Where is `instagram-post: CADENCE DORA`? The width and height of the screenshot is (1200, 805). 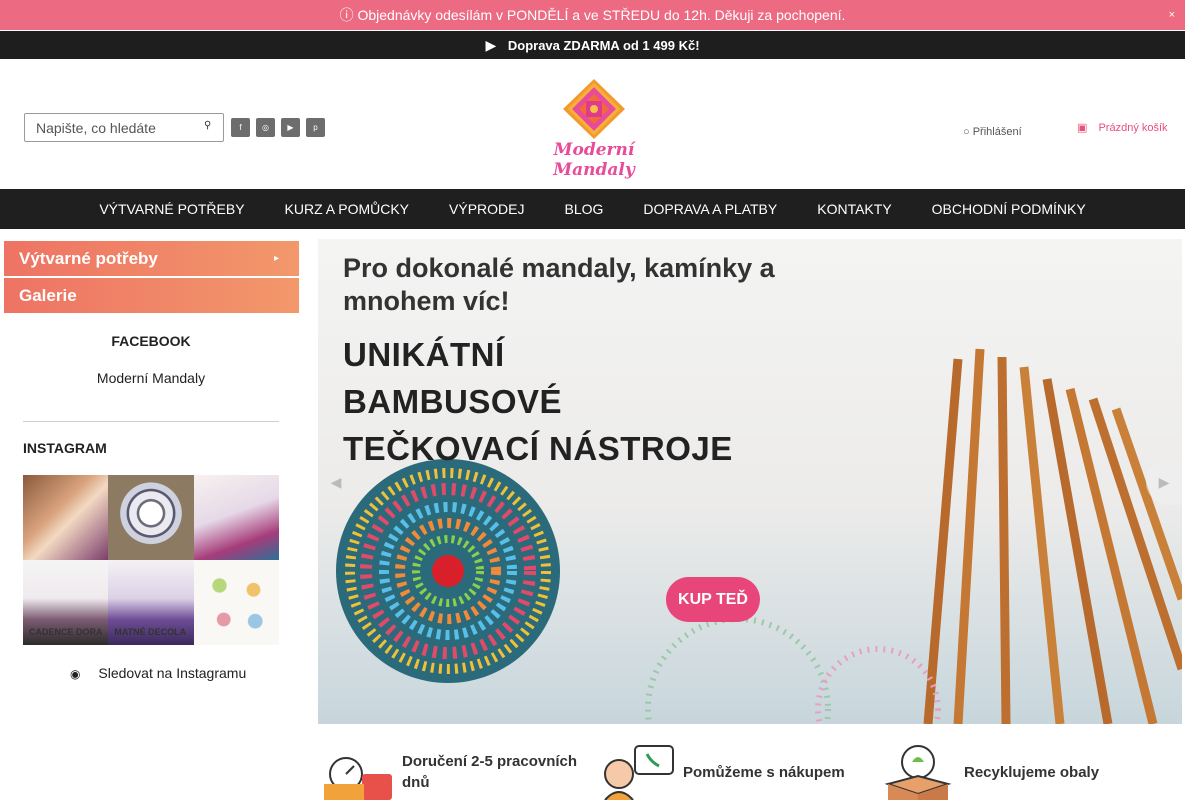
instagram-post: CADENCE DORA is located at coordinates (66, 602).